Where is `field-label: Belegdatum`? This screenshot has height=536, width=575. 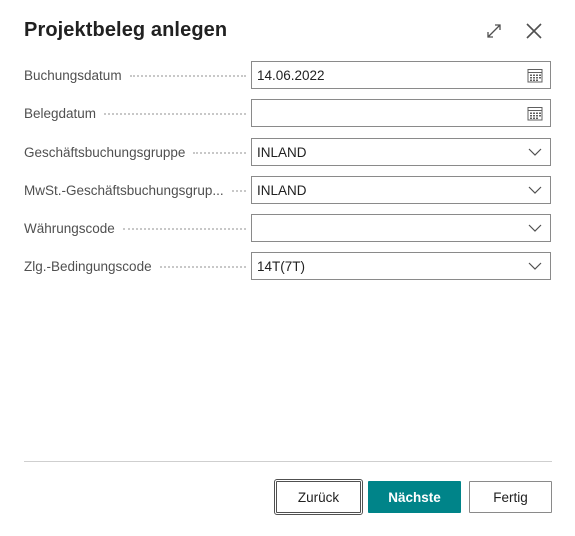 field-label: Belegdatum is located at coordinates (60, 113).